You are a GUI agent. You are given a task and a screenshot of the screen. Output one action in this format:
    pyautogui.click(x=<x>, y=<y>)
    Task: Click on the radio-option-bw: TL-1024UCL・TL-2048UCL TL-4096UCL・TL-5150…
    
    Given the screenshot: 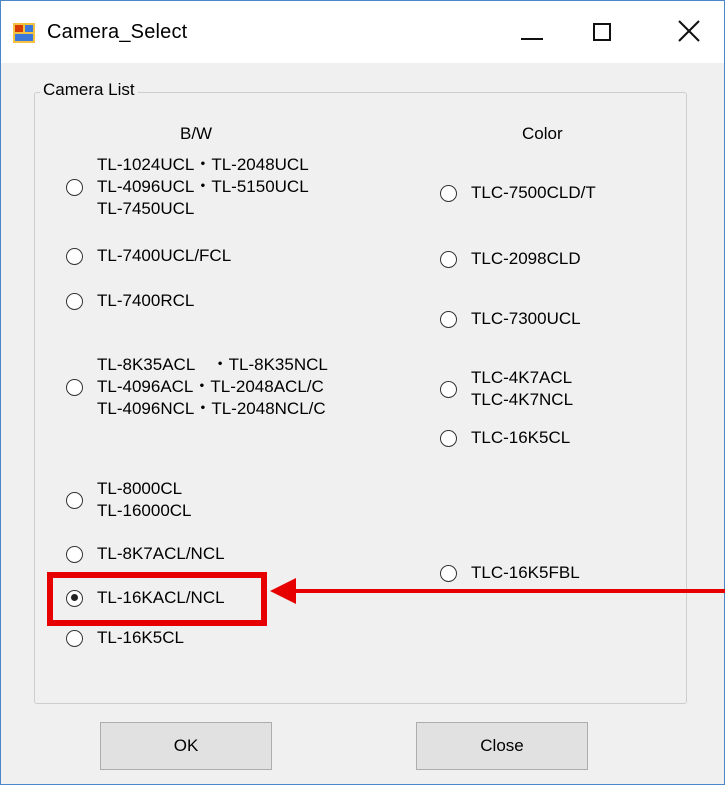 What is the action you would take?
    pyautogui.click(x=187, y=187)
    